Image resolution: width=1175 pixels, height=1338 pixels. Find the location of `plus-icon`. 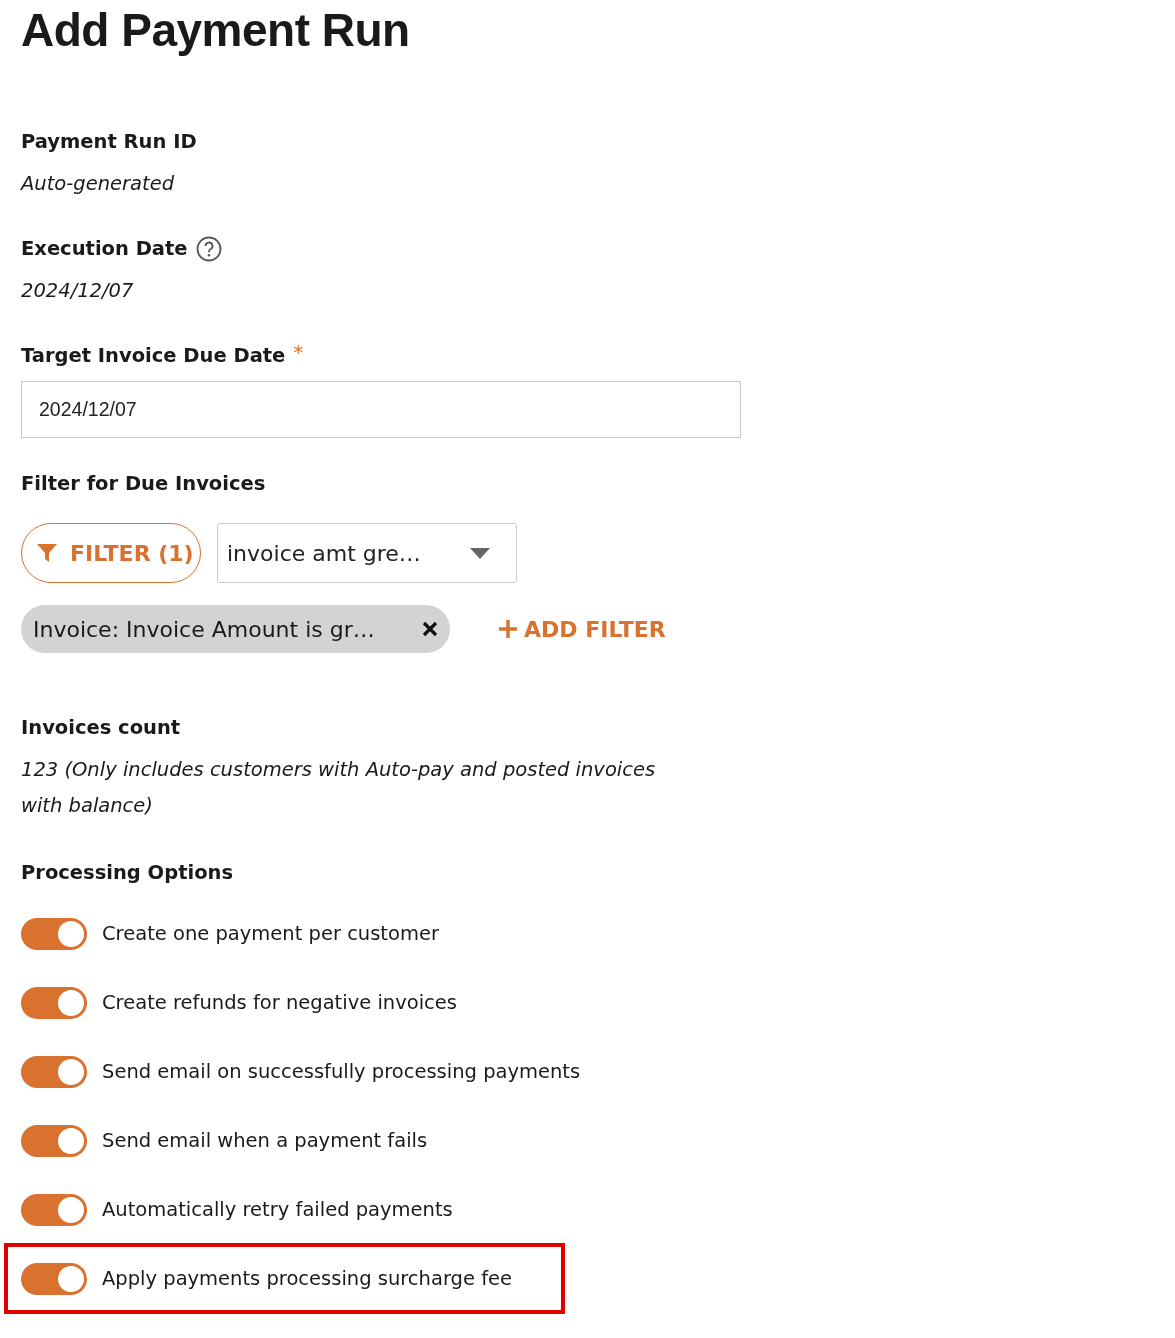

plus-icon is located at coordinates (508, 629).